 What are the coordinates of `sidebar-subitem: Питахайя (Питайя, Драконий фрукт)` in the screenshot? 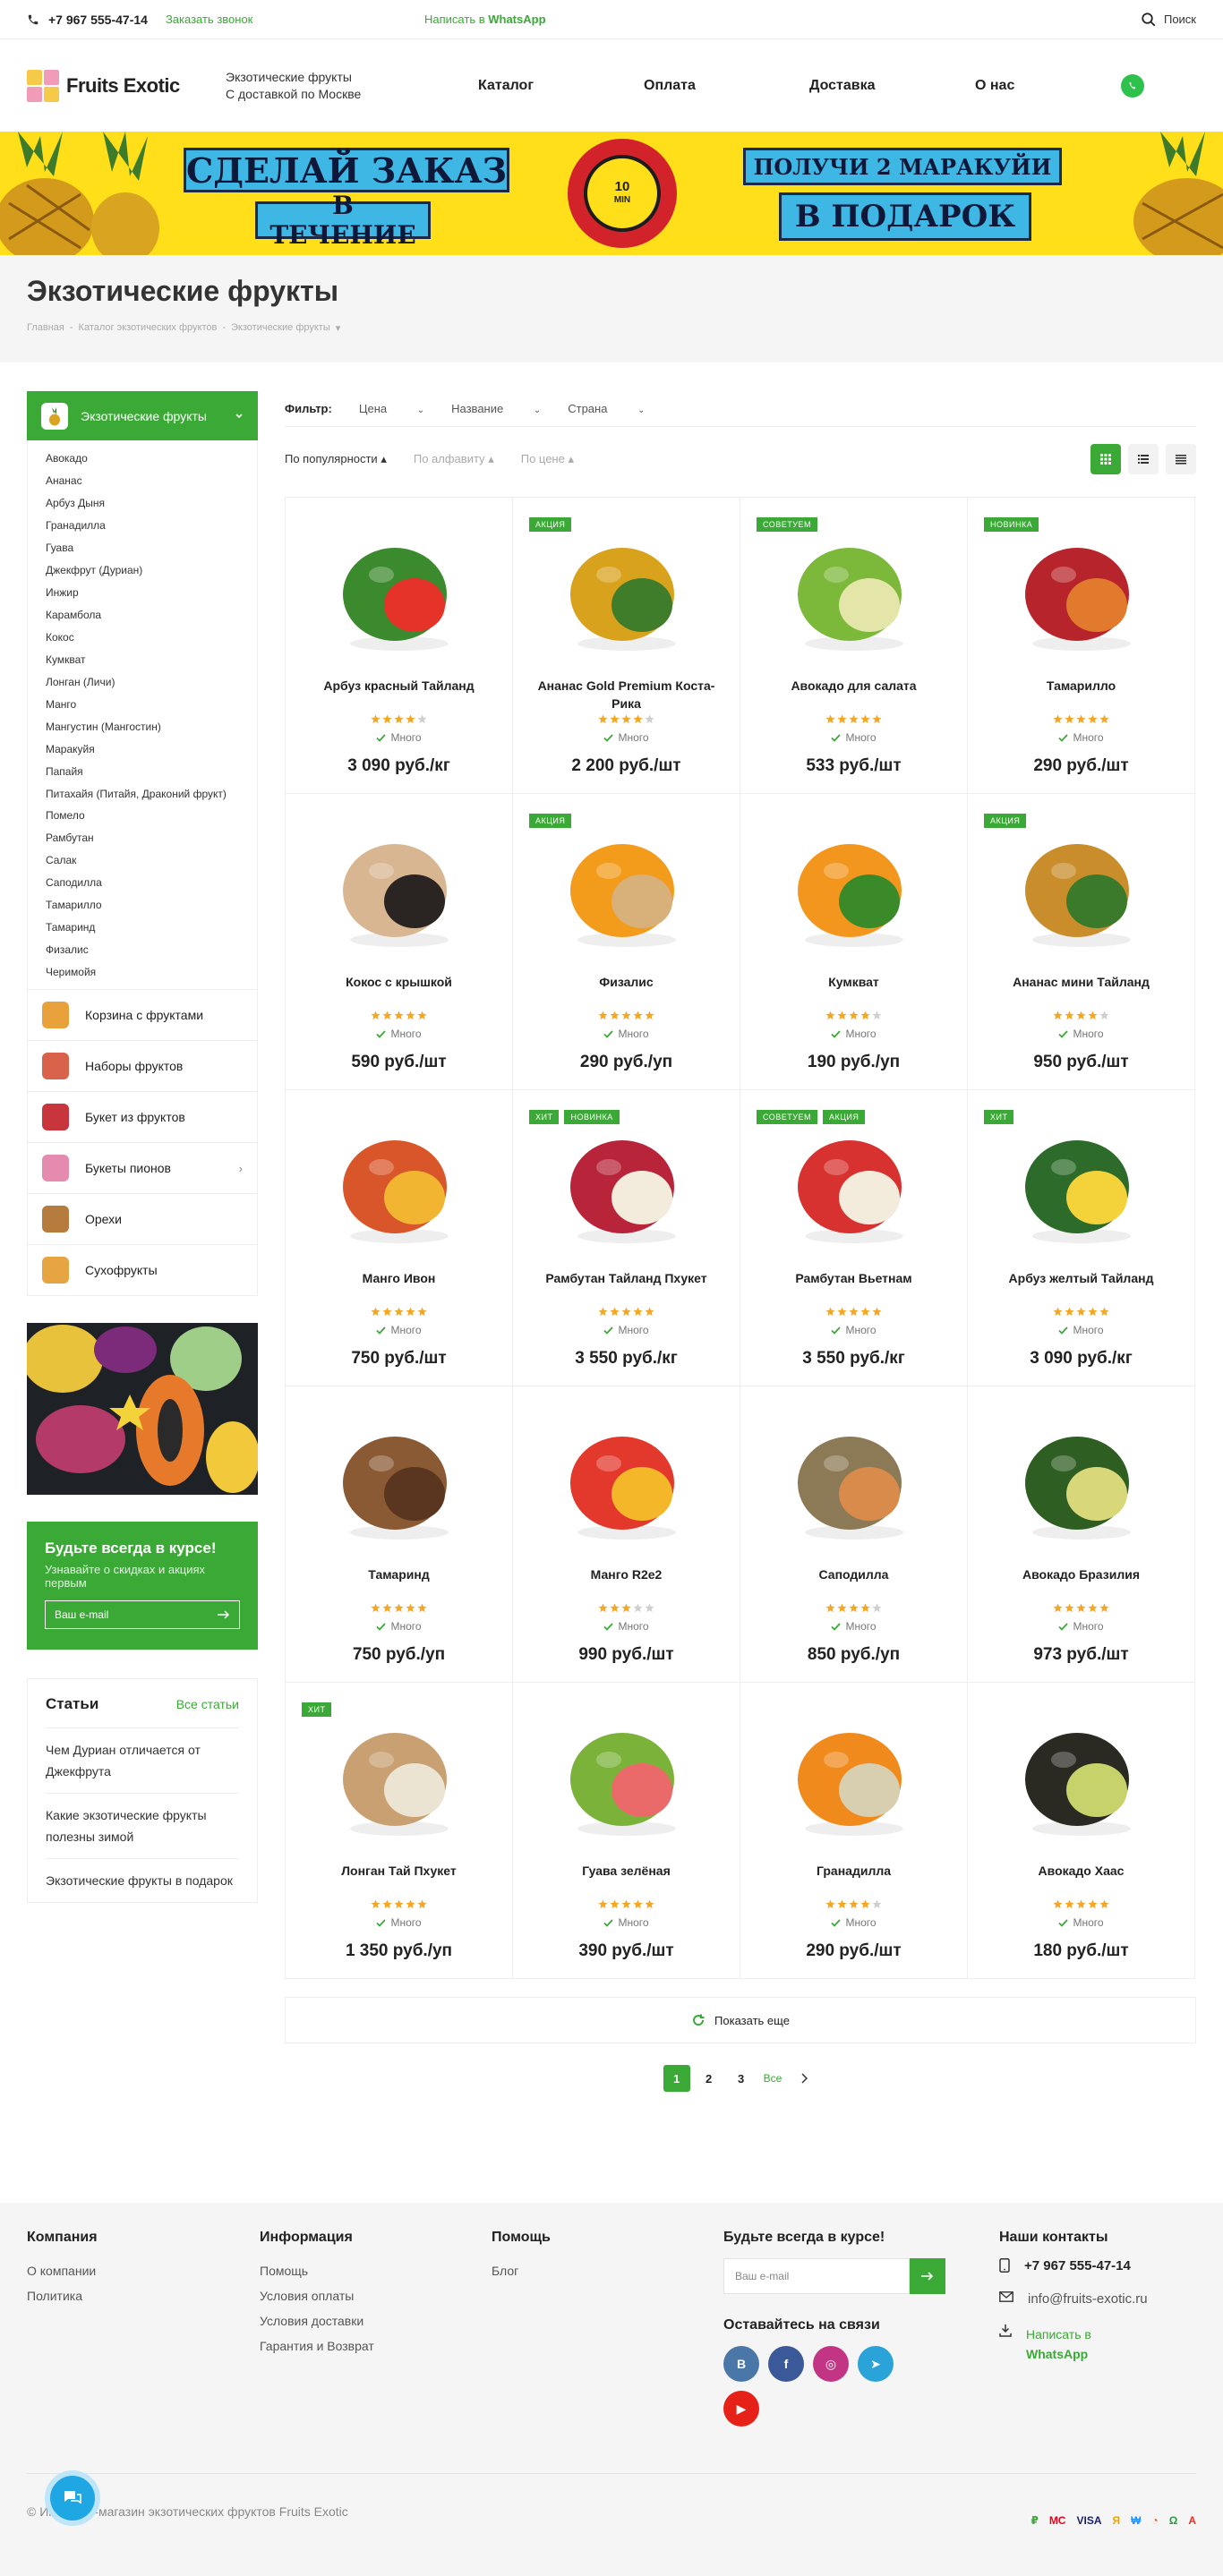 It's located at (151, 794).